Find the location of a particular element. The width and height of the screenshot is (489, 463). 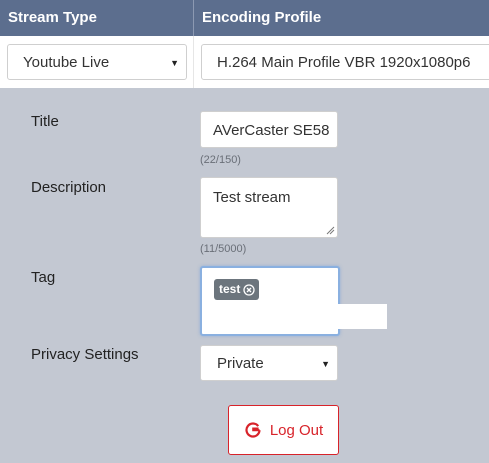

tag-input-extension is located at coordinates (362, 316).